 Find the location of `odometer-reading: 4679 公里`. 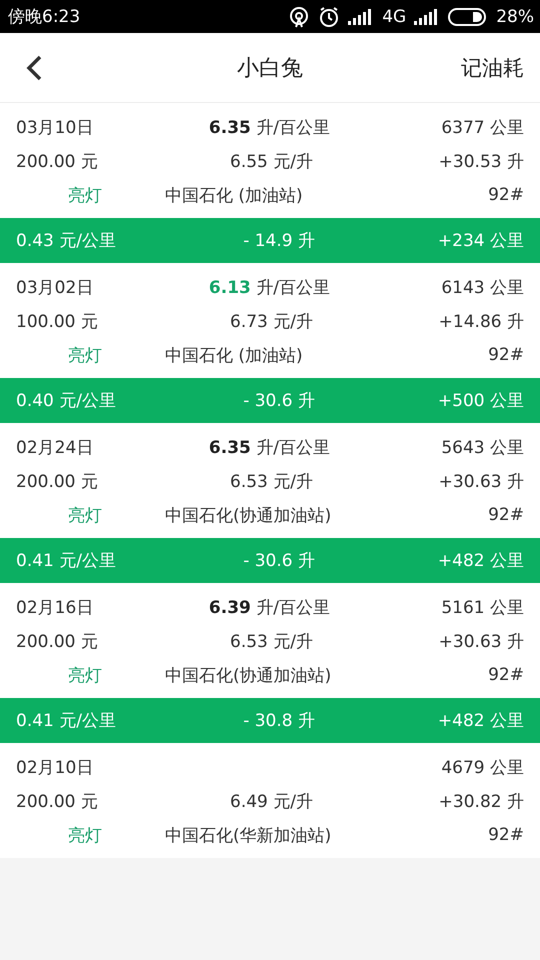

odometer-reading: 4679 公里 is located at coordinates (482, 768).